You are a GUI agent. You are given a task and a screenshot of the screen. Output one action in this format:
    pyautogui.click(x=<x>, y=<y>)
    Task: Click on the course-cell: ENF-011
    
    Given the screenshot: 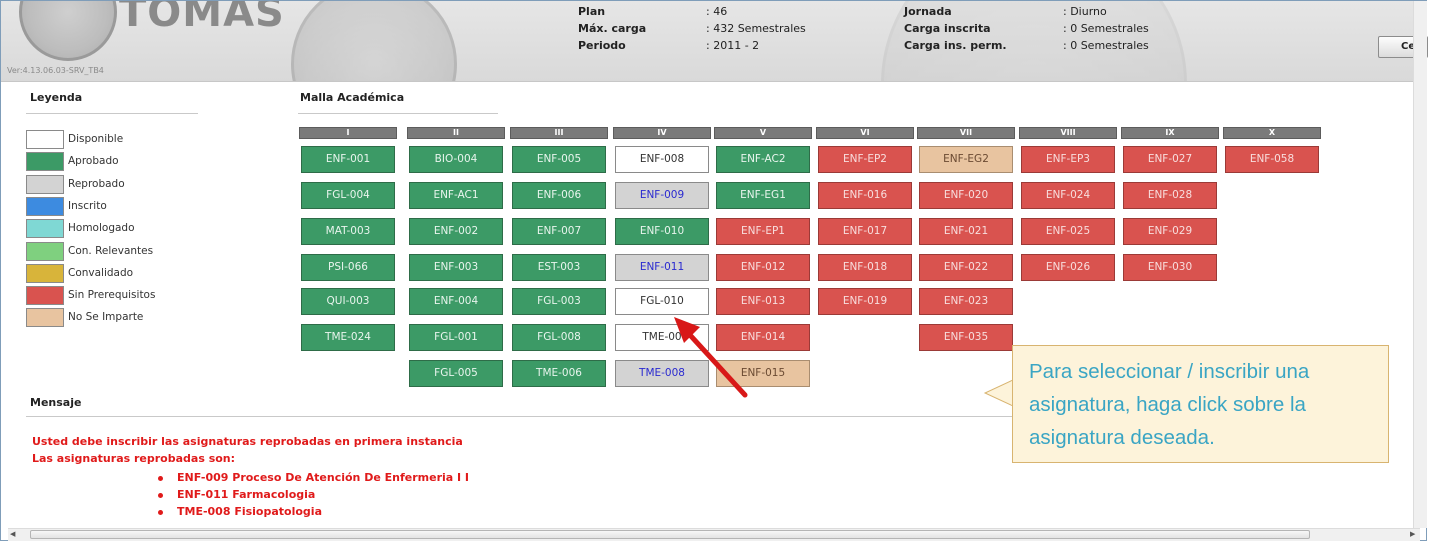 What is the action you would take?
    pyautogui.click(x=662, y=267)
    